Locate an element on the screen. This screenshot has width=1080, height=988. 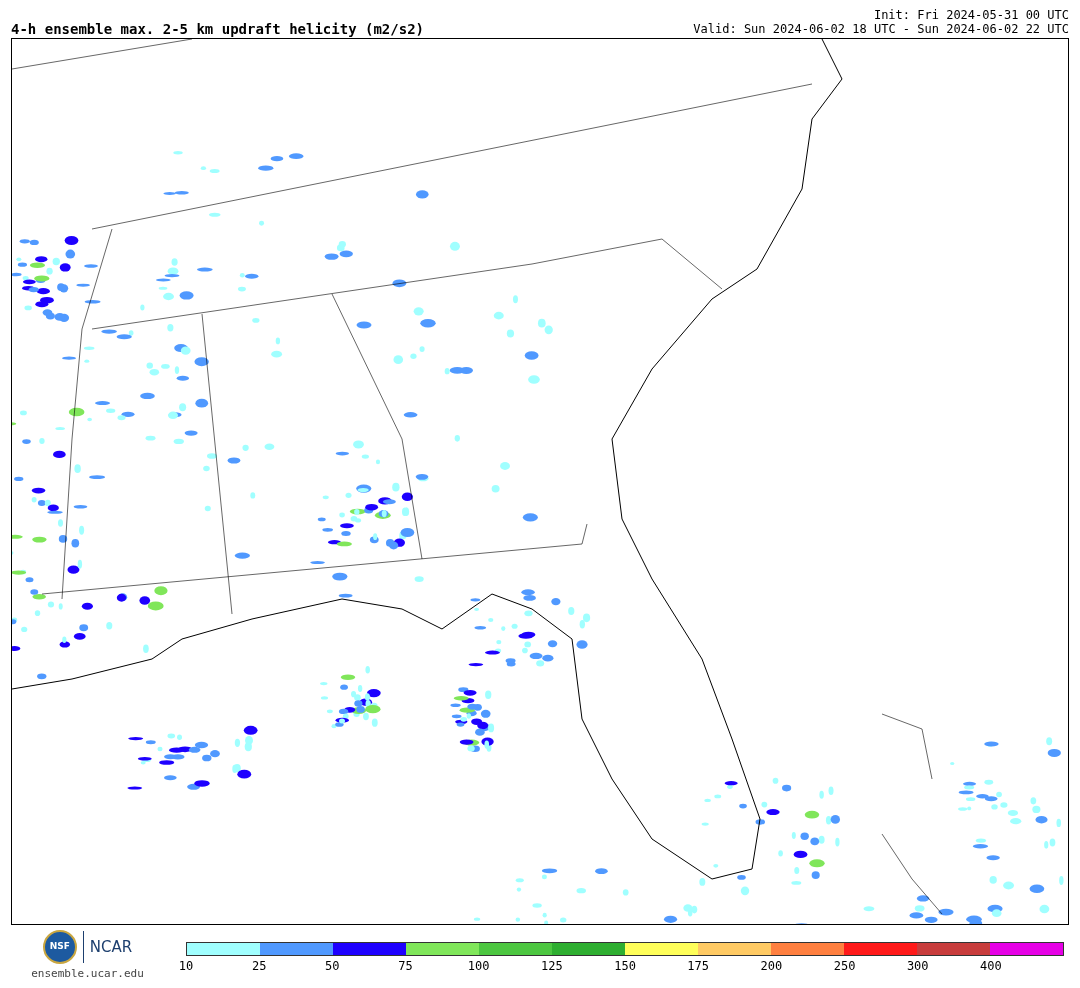
site-url: ensemble.ucar.edu is located at coordinates (87, 974).